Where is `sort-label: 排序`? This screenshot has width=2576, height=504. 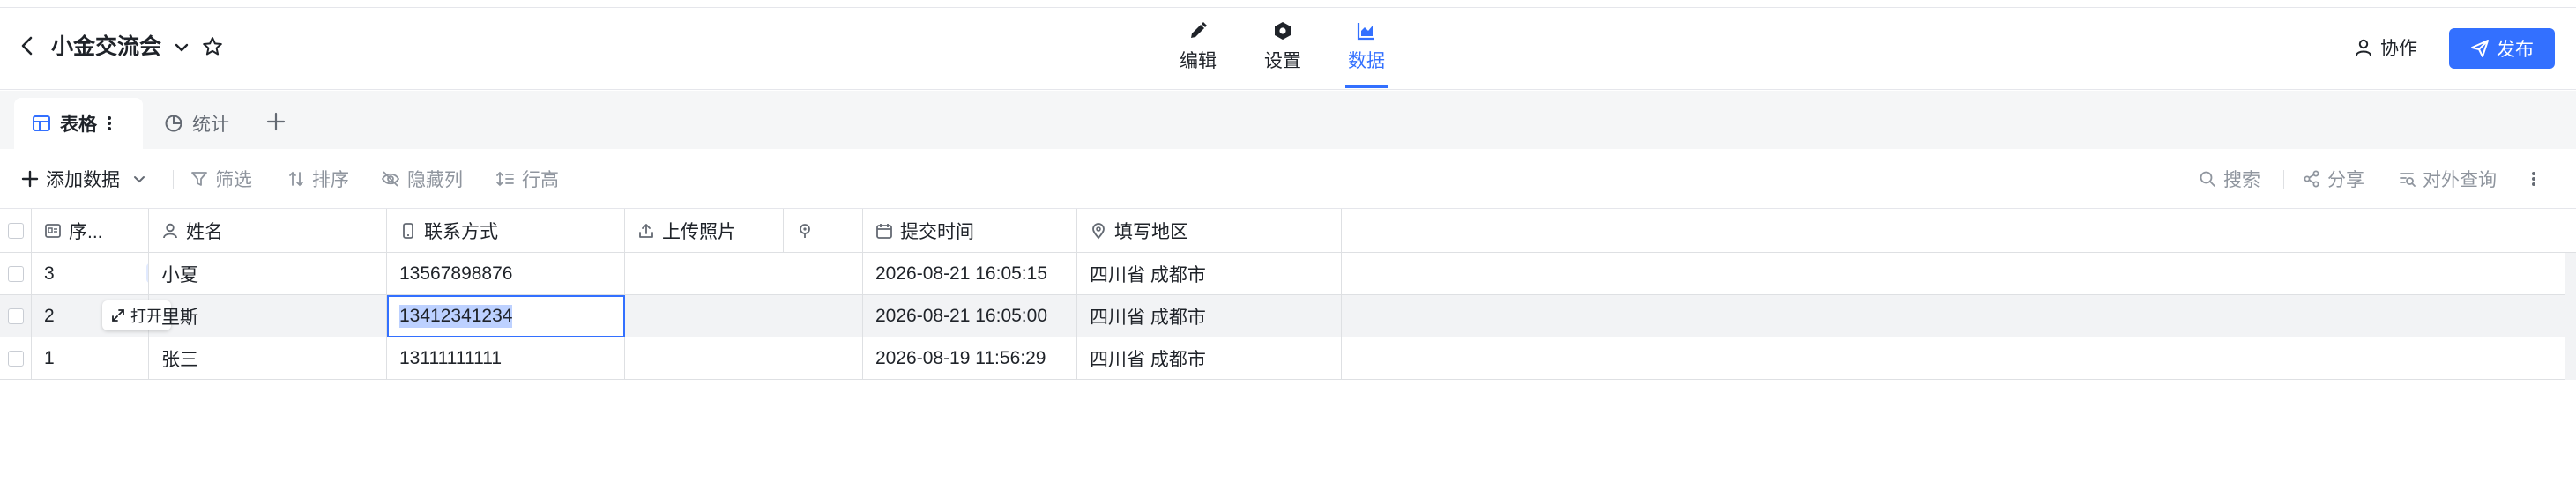
sort-label: 排序 is located at coordinates (331, 180).